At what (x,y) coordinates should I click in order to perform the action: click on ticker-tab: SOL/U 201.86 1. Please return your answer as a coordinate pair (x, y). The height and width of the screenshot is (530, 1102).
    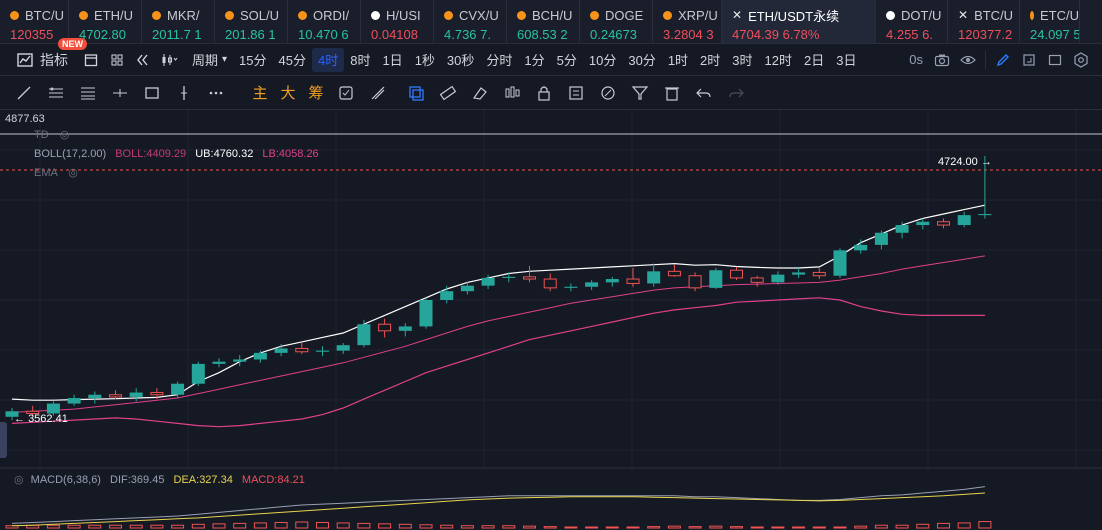
    Looking at the image, I should click on (251, 21).